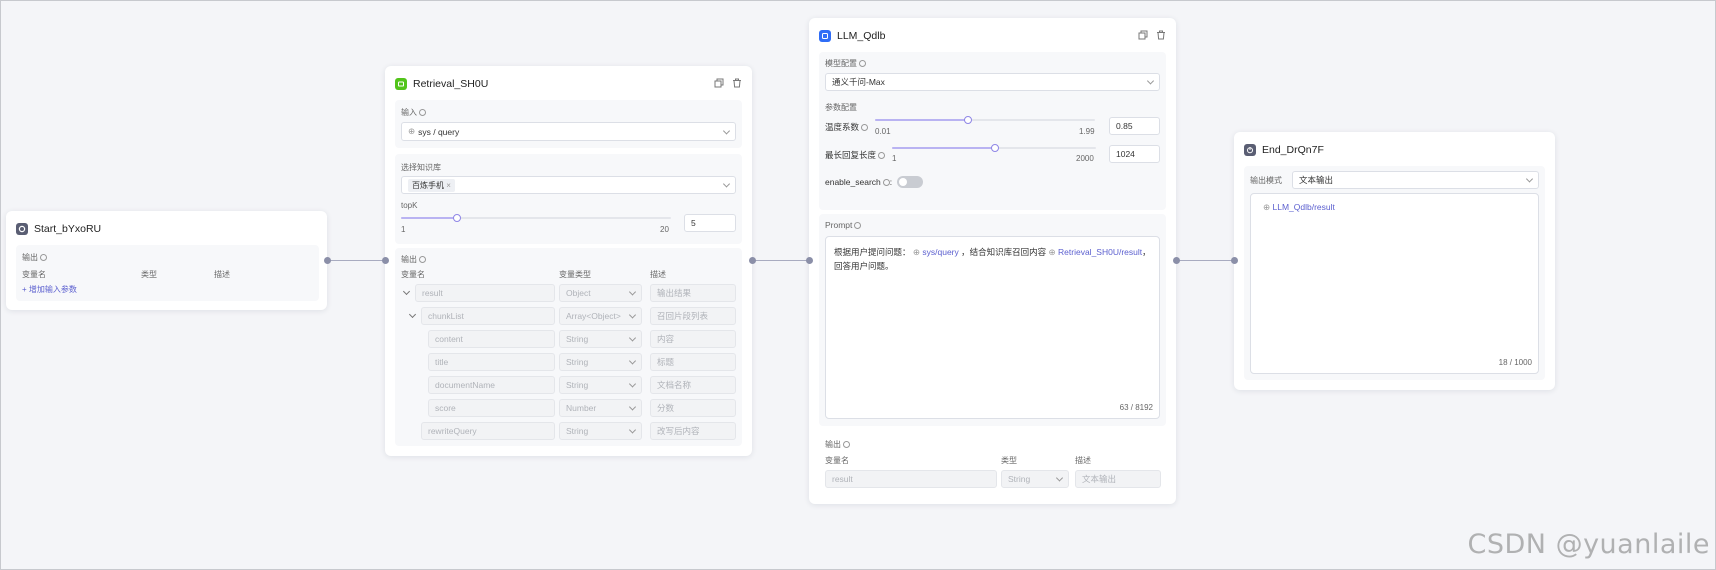 The width and height of the screenshot is (1716, 570). What do you see at coordinates (385, 260) in the screenshot?
I see `retrieval-input-handle` at bounding box center [385, 260].